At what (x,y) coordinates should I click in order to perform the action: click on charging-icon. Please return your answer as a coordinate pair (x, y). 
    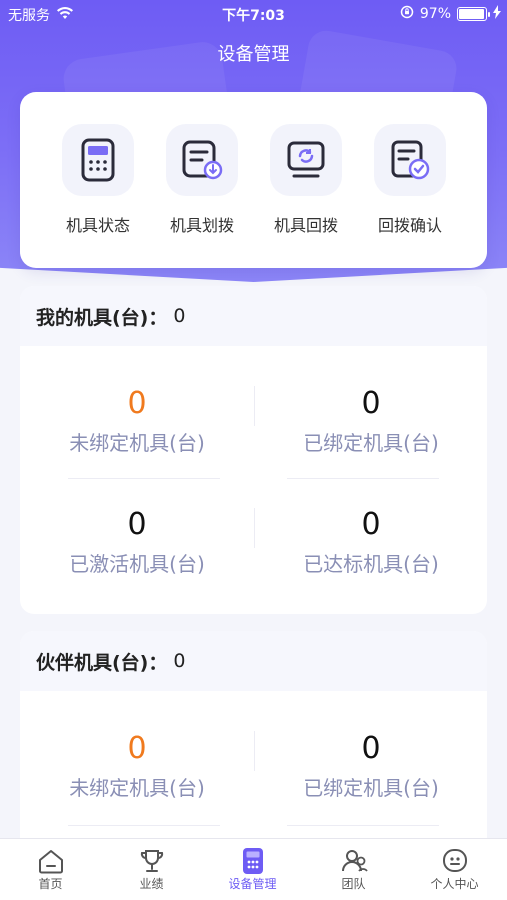
    Looking at the image, I should click on (497, 14).